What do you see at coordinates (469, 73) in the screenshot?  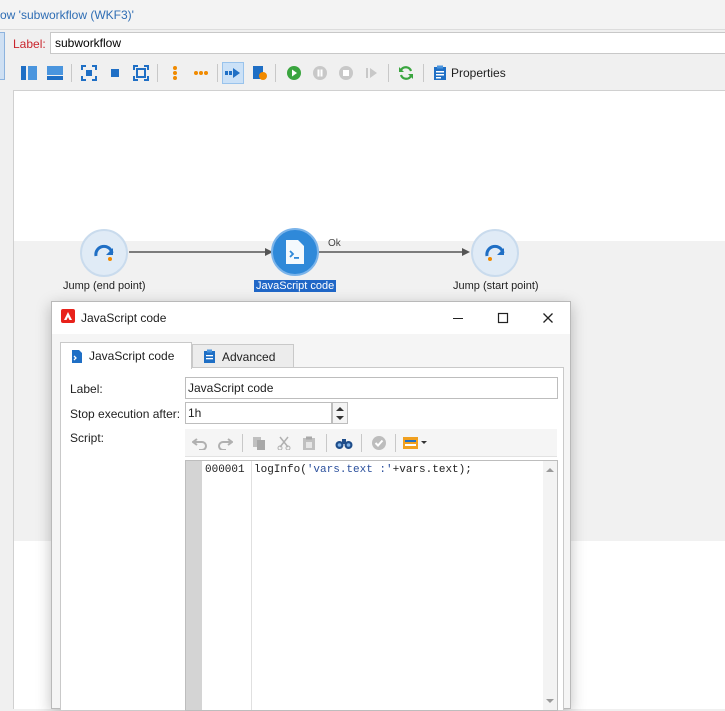 I see `properties-button: Properties` at bounding box center [469, 73].